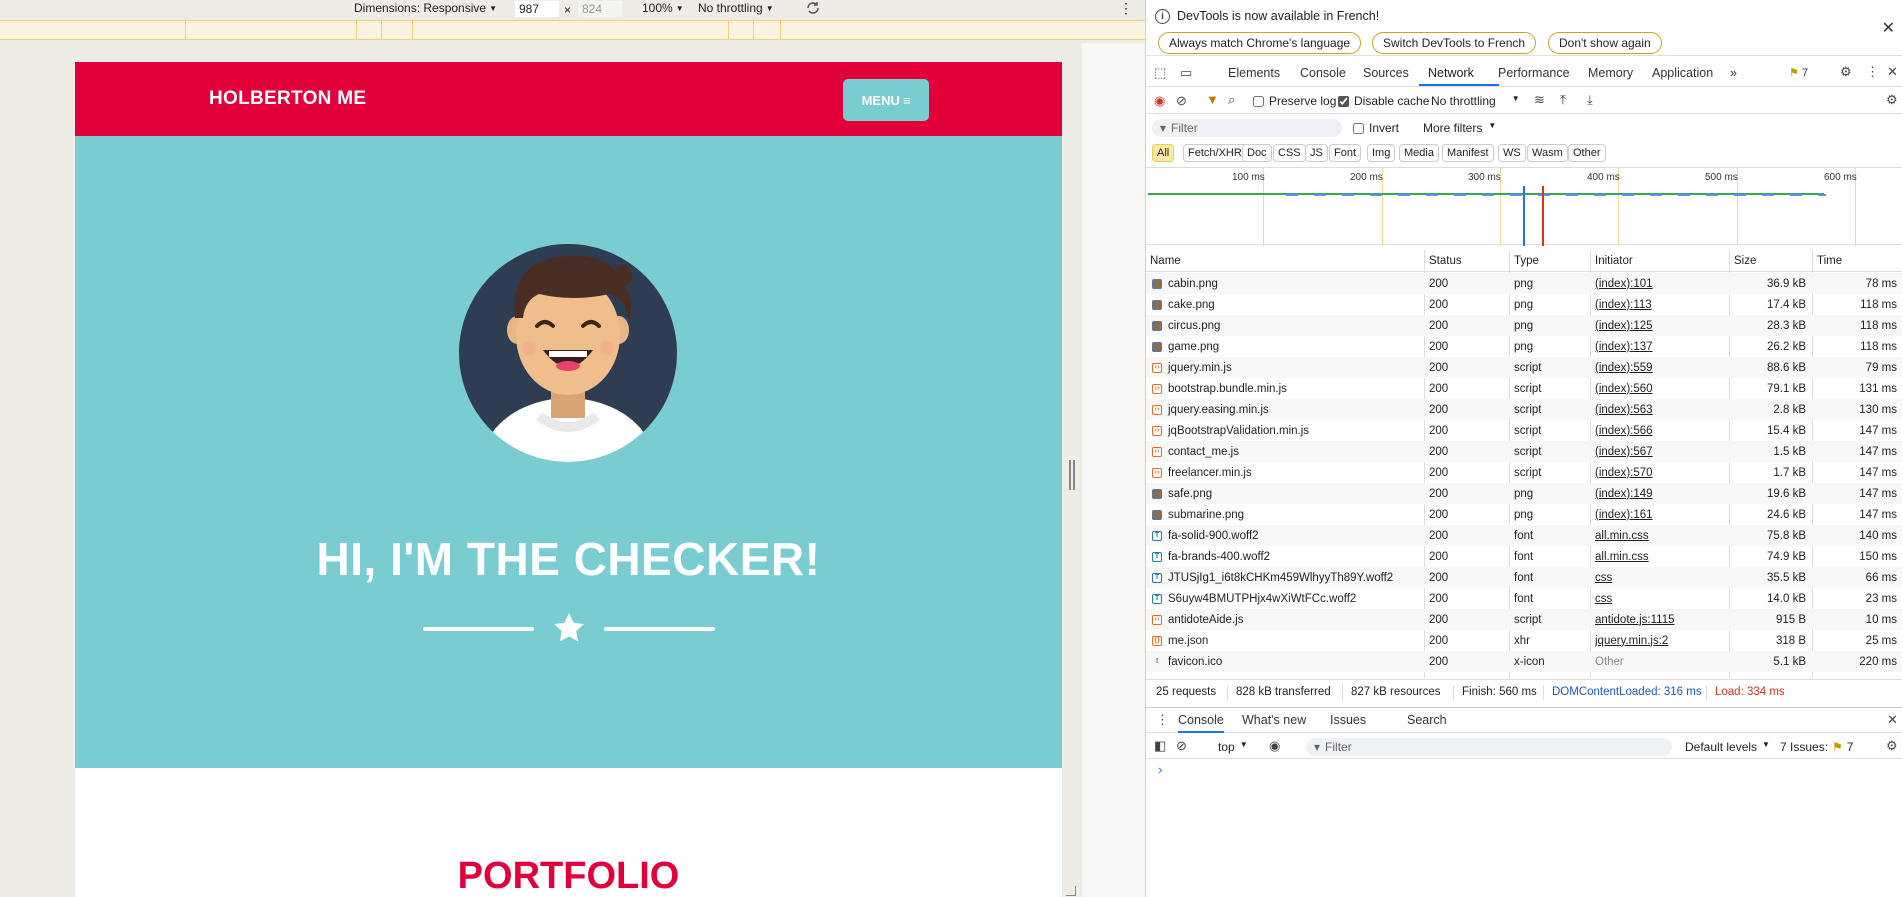  What do you see at coordinates (1257, 153) in the screenshot?
I see `type-filter-doc: Doc` at bounding box center [1257, 153].